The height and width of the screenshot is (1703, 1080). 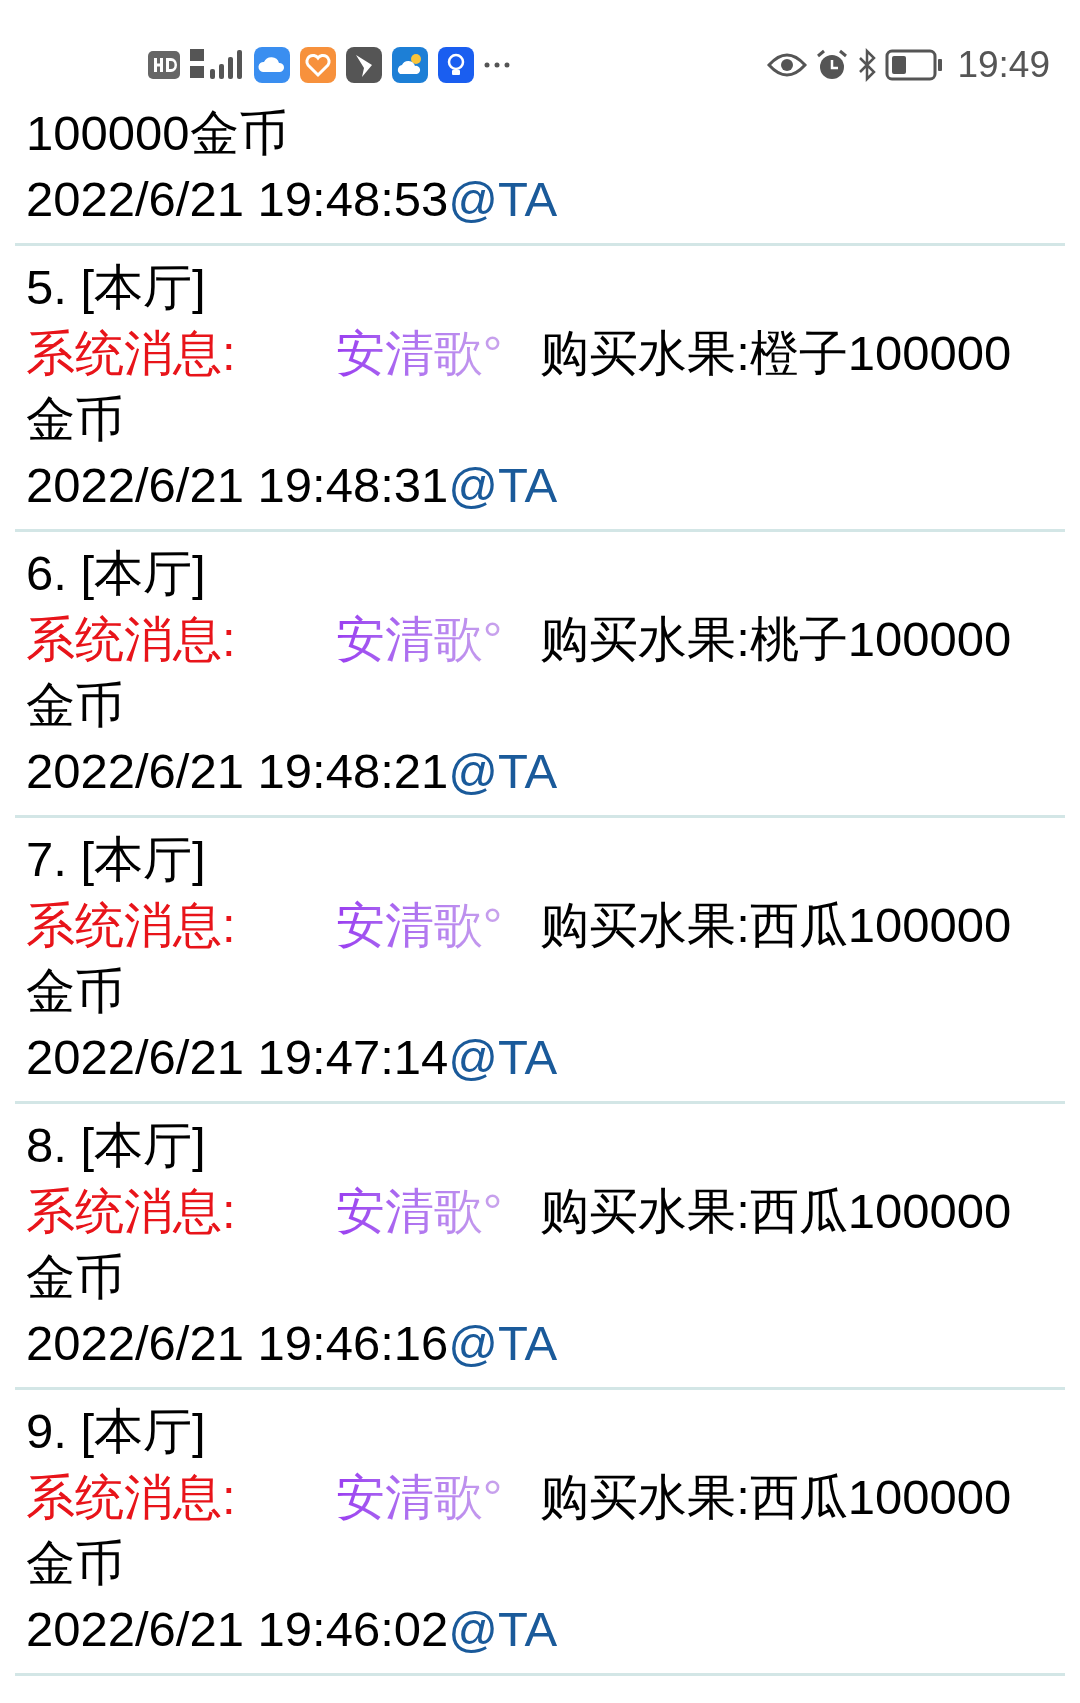 What do you see at coordinates (867, 65) in the screenshot?
I see `bluetooth-icon` at bounding box center [867, 65].